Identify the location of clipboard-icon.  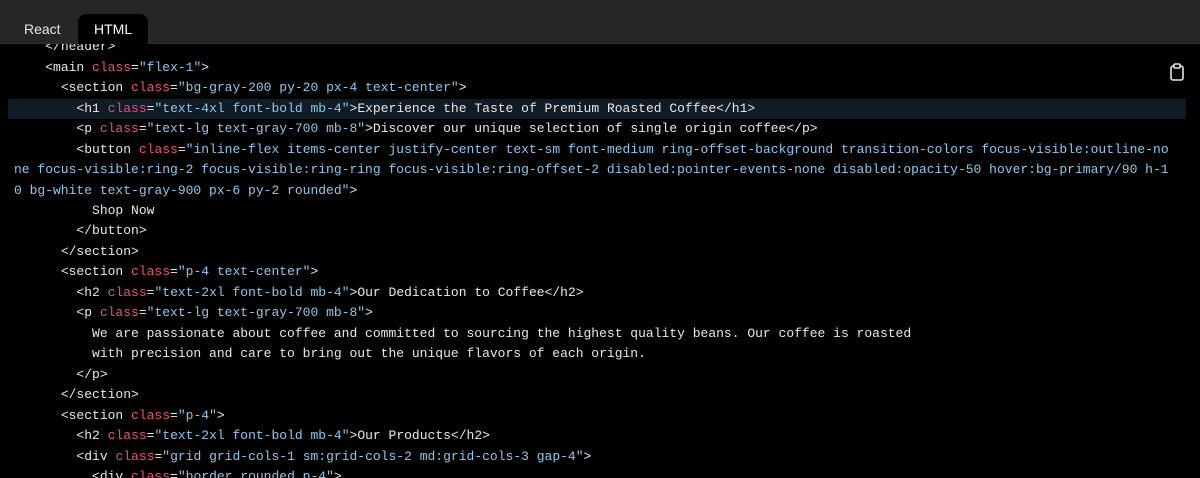
(1177, 72).